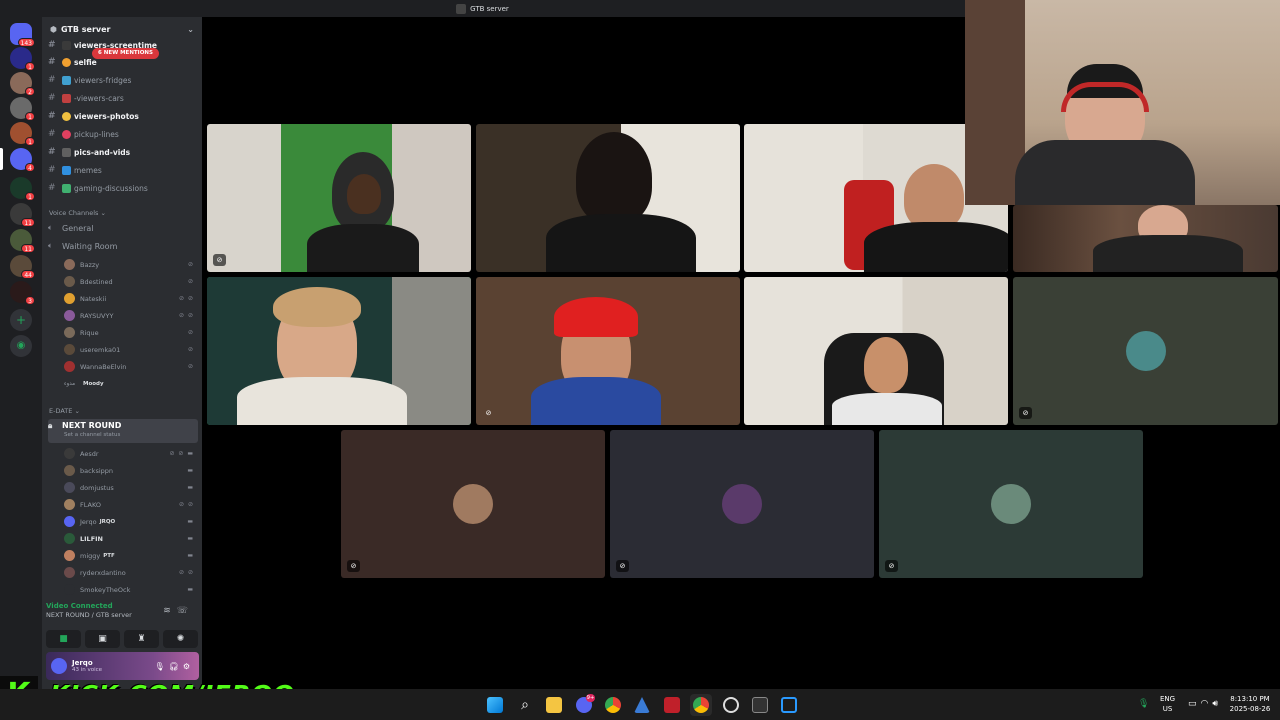 This screenshot has height=720, width=1280. What do you see at coordinates (129, 470) in the screenshot?
I see `voice-user: backsippn ▬` at bounding box center [129, 470].